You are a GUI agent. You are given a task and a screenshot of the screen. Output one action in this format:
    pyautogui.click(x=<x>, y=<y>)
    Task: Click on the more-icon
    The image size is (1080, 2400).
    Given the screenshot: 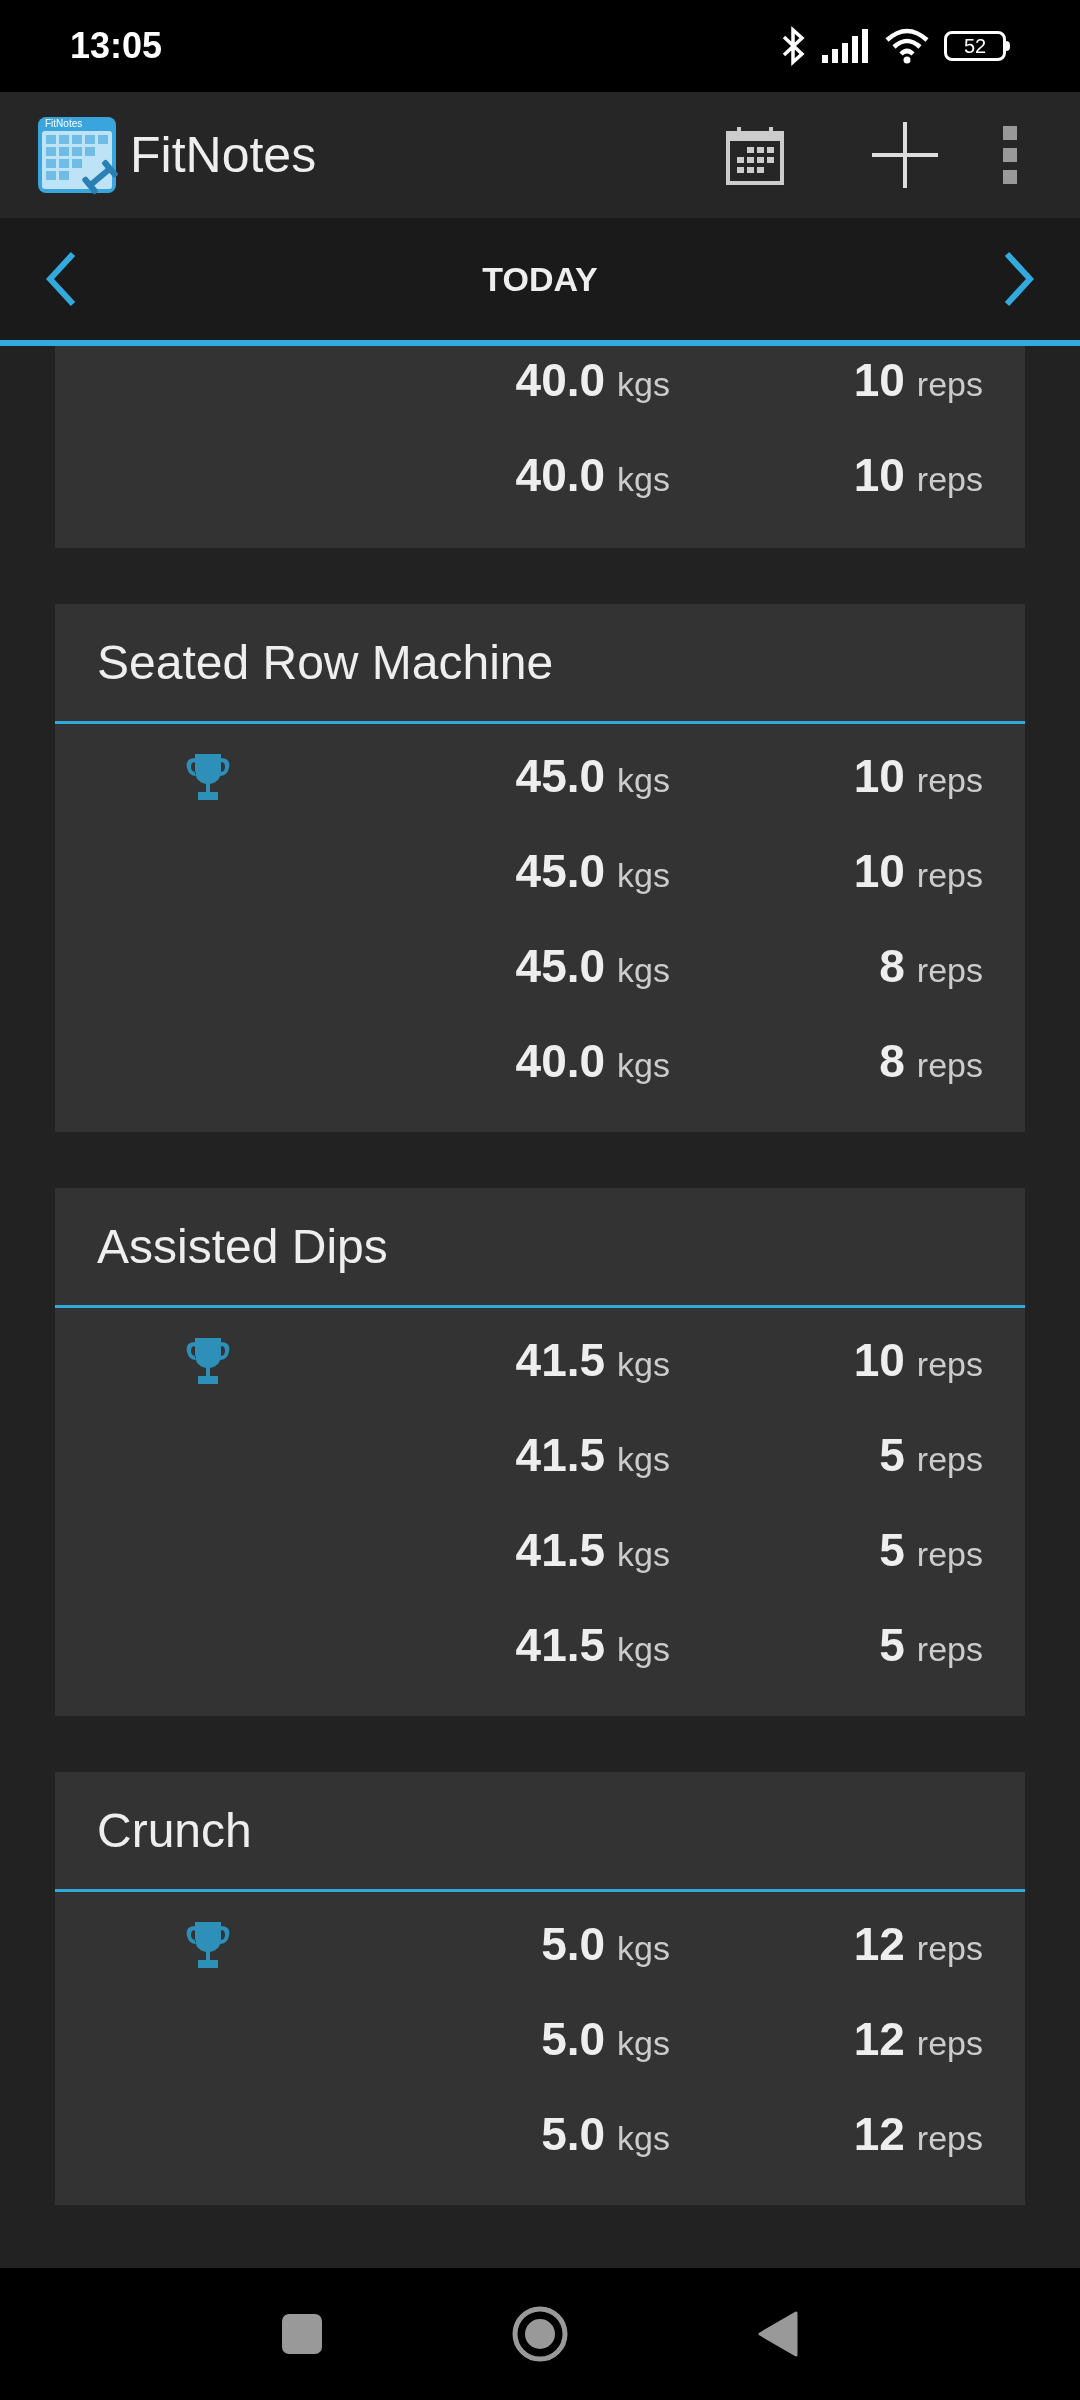 What is the action you would take?
    pyautogui.click(x=1010, y=155)
    